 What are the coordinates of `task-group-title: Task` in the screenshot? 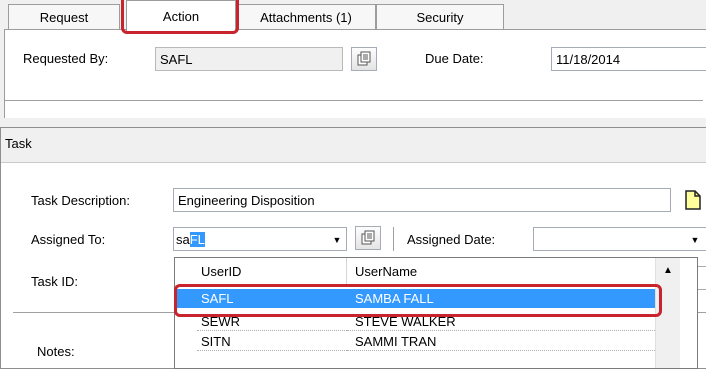 It's located at (18, 143).